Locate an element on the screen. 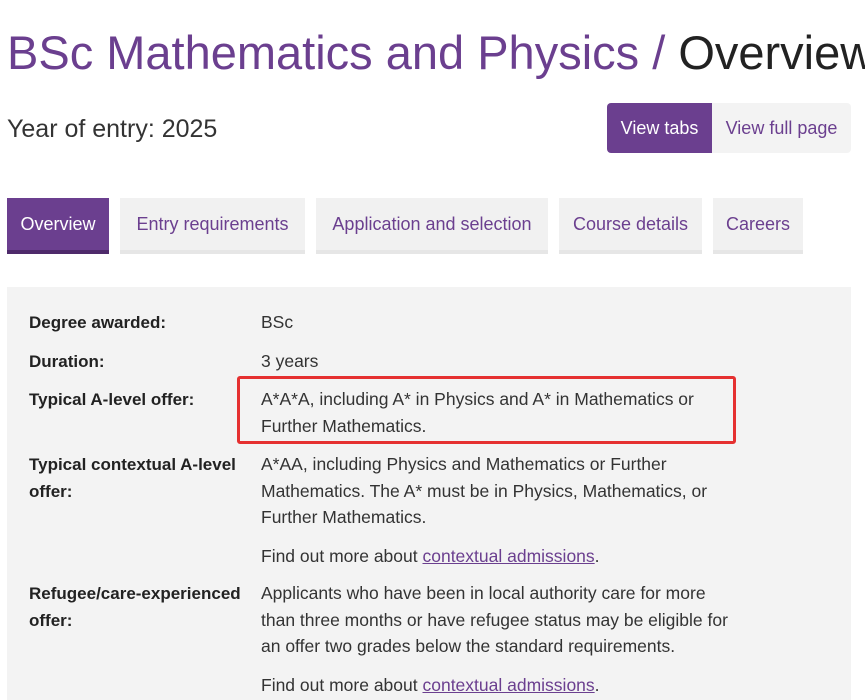  view-toggle: View tabs View full page is located at coordinates (729, 128).